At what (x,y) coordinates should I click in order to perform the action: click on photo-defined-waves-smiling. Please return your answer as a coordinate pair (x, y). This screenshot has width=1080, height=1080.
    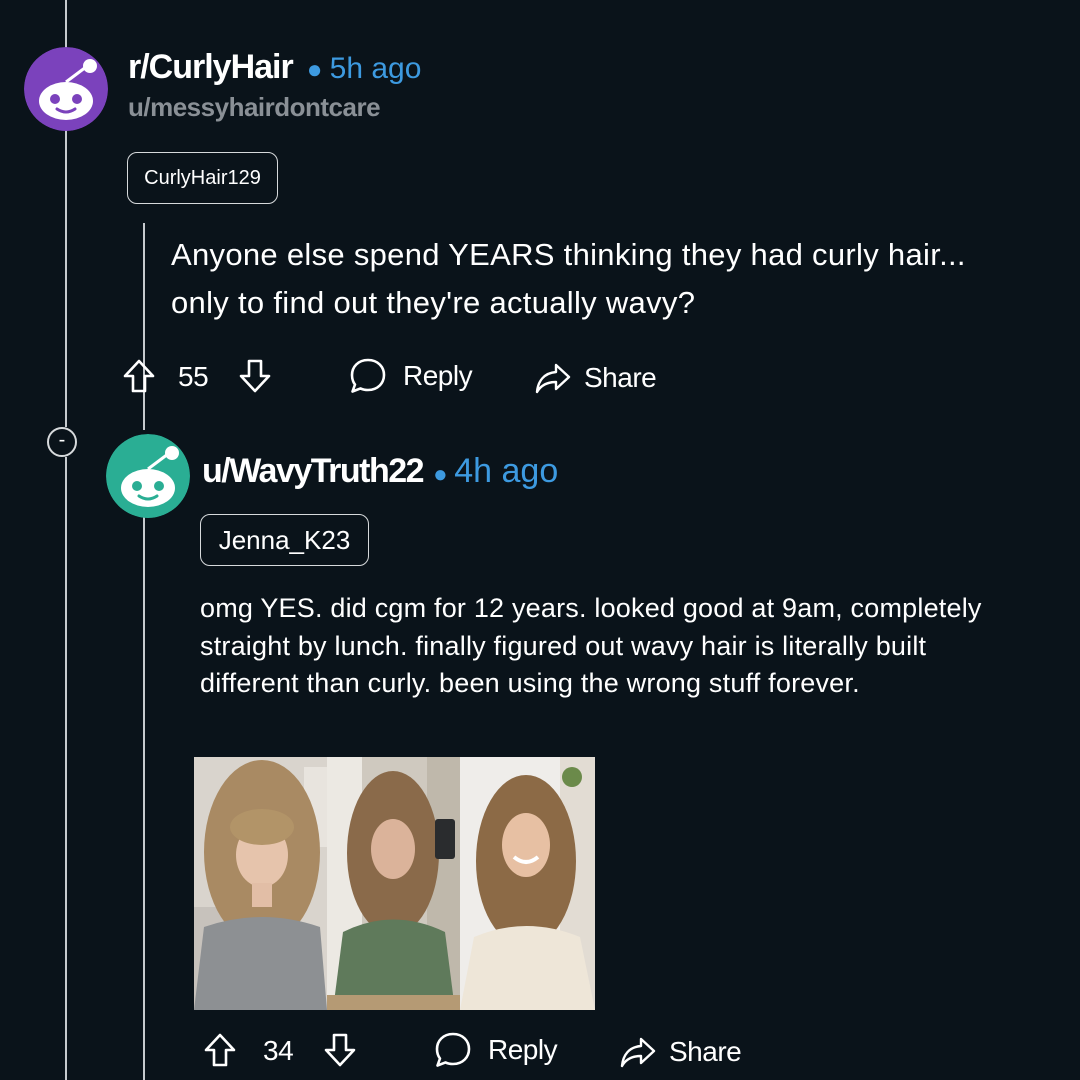
    Looking at the image, I should click on (527, 883).